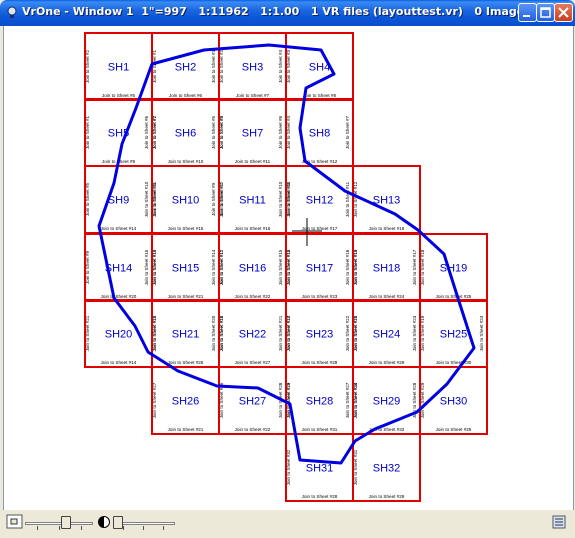  I want to click on join-note-left: Join to Sheet #1, so click(87, 132).